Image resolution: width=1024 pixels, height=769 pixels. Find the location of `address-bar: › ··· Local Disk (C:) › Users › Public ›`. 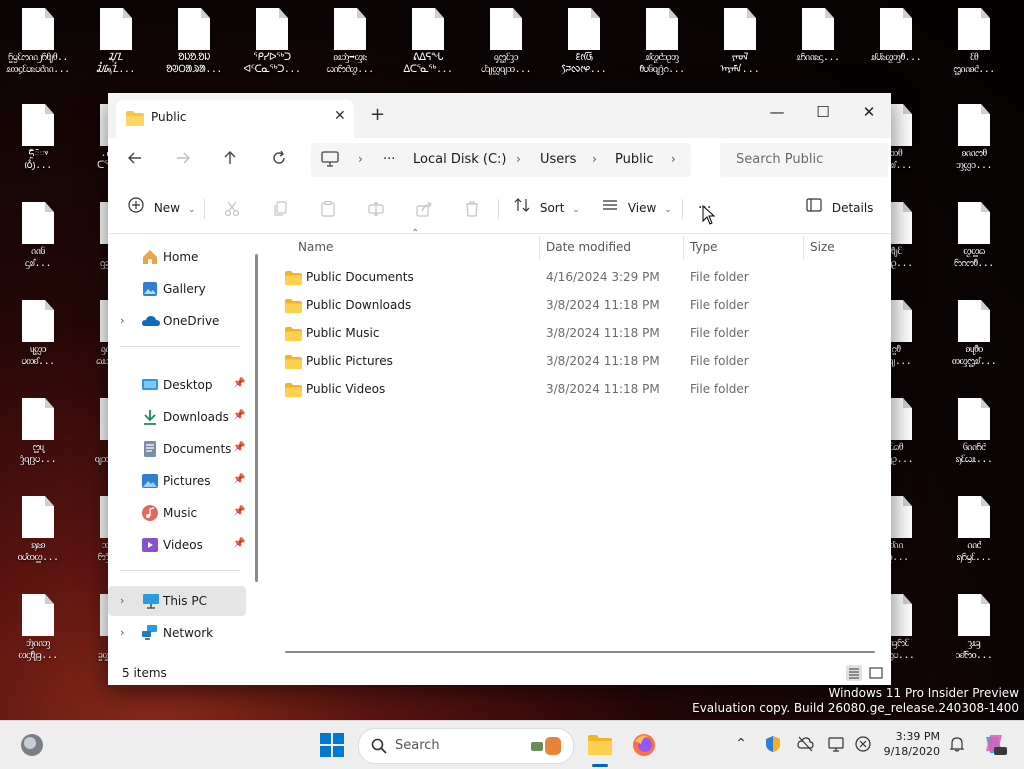

address-bar: › ··· Local Disk (C:) › Users › Public › is located at coordinates (501, 160).